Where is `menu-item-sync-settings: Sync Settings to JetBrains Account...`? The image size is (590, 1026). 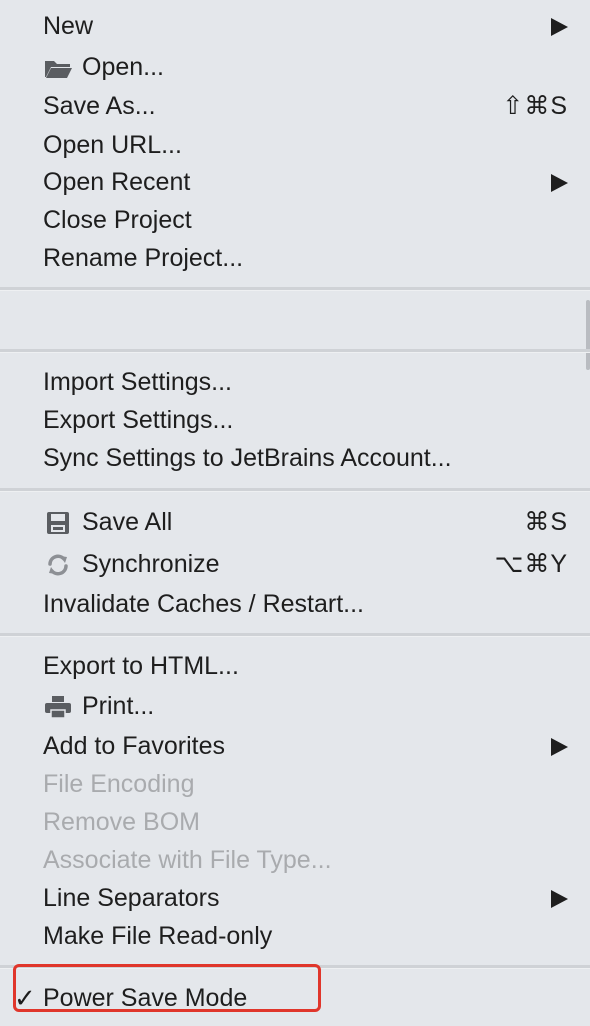
menu-item-sync-settings: Sync Settings to JetBrains Account... is located at coordinates (295, 458).